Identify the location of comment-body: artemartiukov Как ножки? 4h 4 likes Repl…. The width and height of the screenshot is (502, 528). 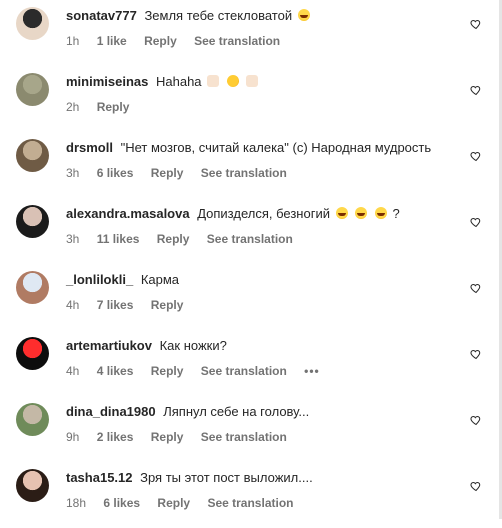
(263, 358).